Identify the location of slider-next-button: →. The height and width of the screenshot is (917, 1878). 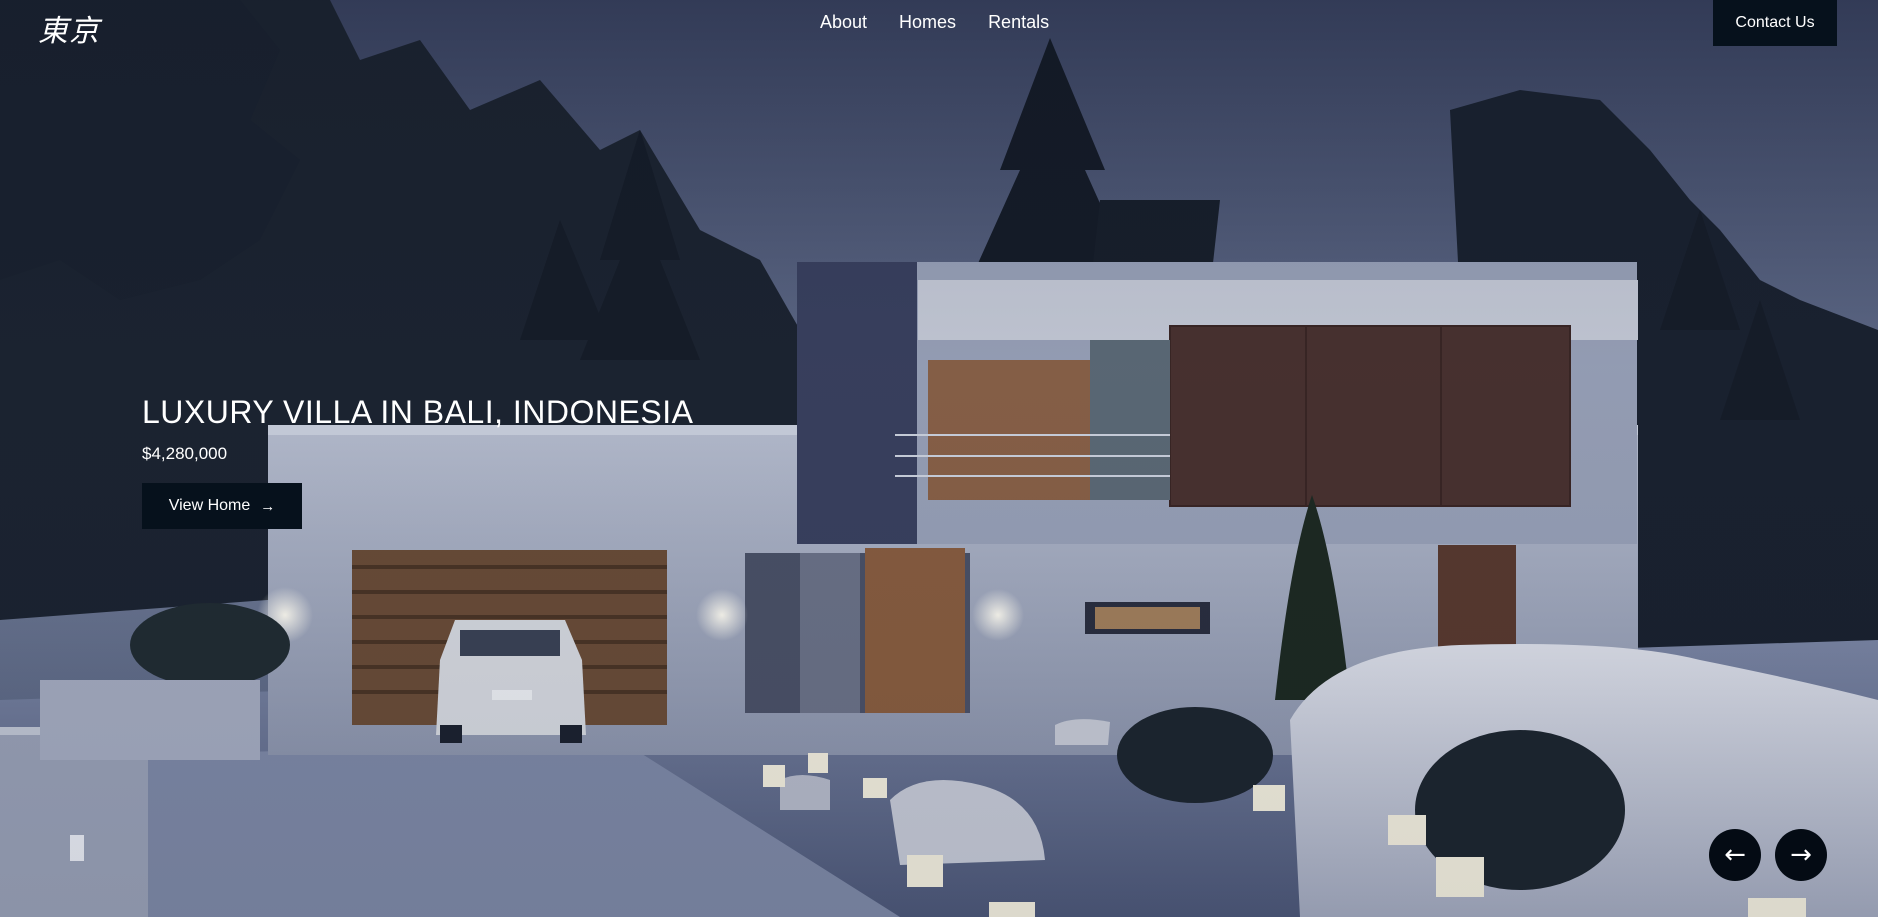
(1801, 855).